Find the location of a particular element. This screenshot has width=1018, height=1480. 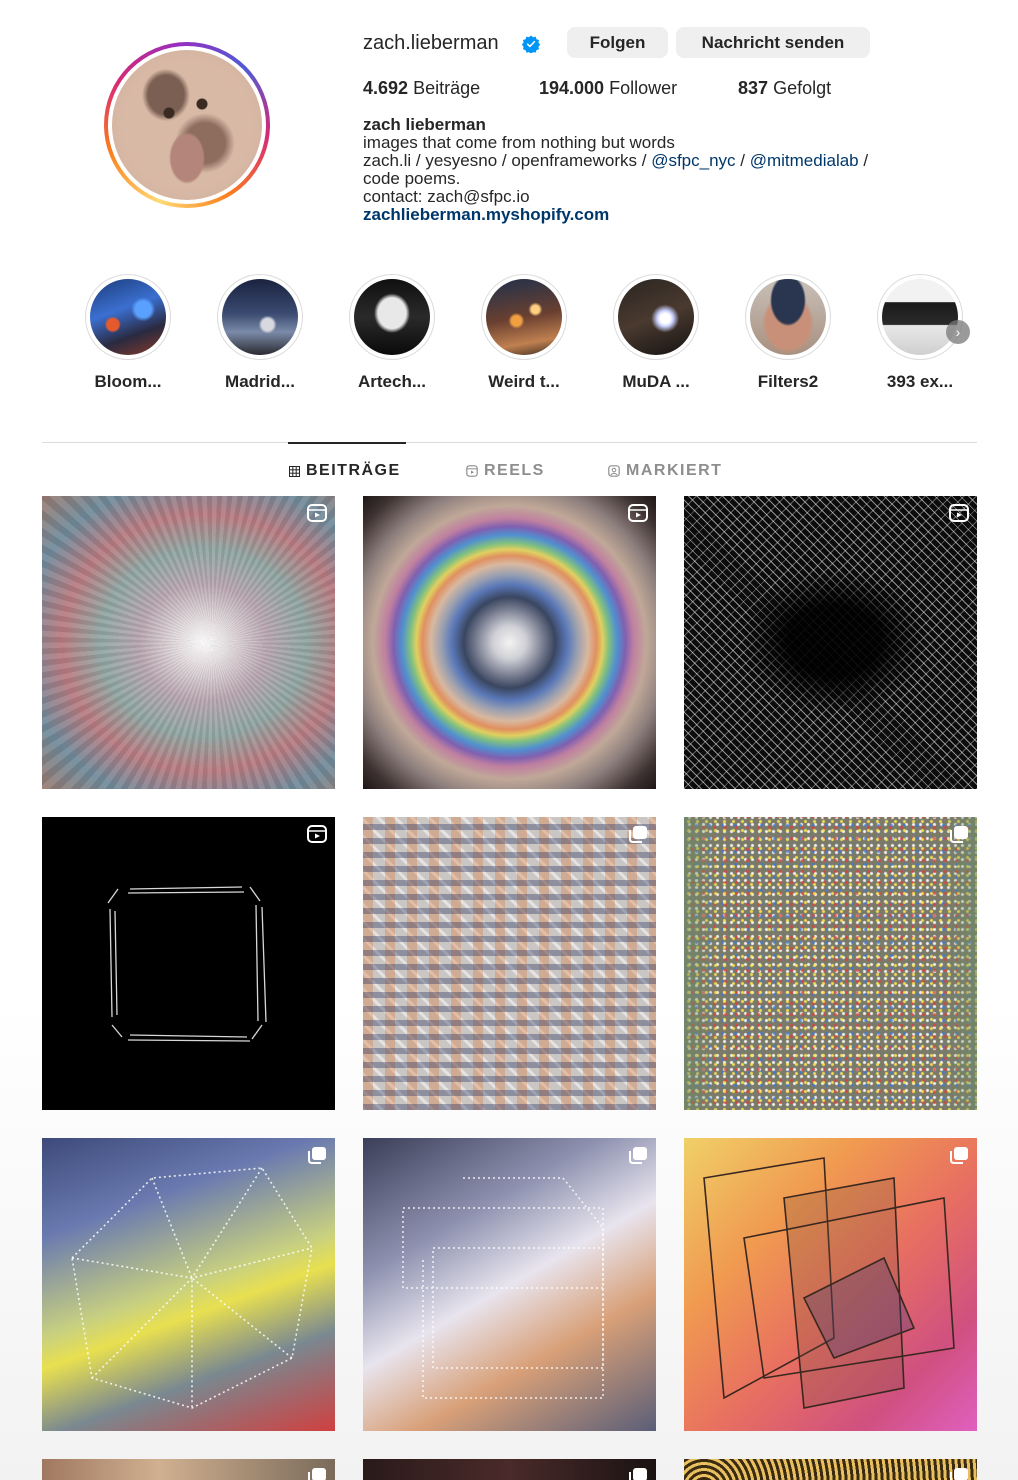

avatar-frame is located at coordinates (187, 125).